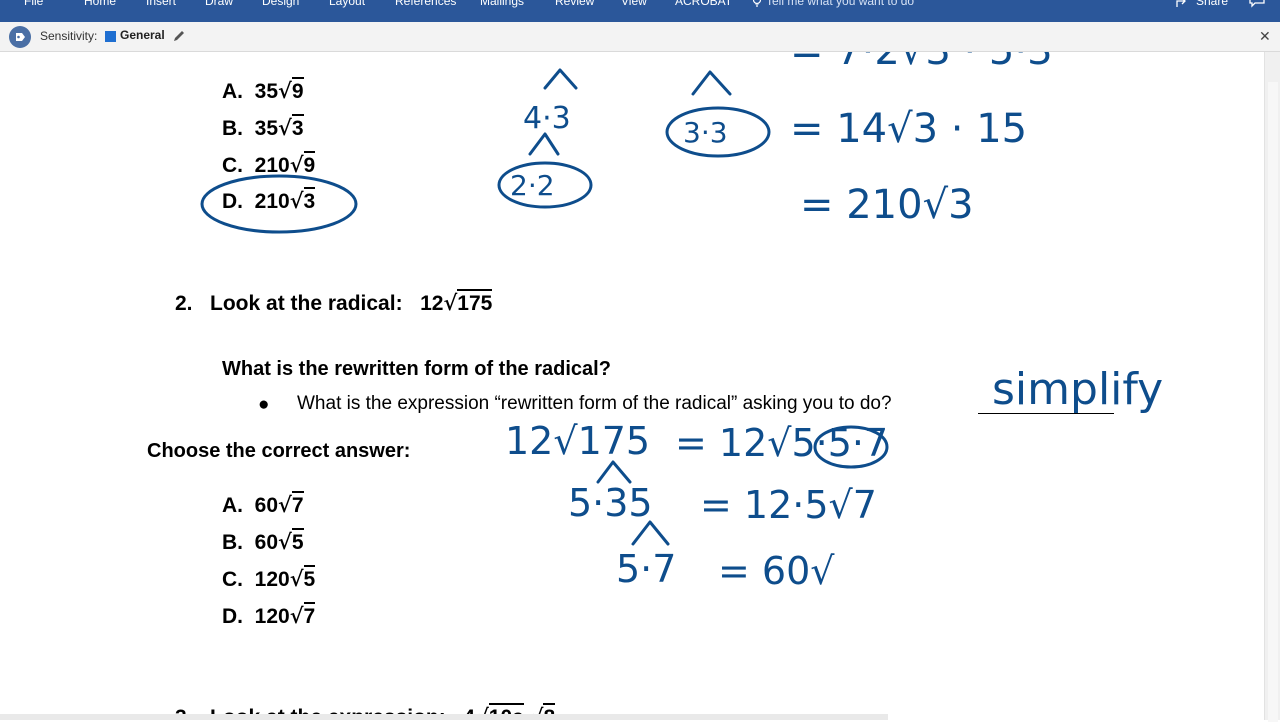 The height and width of the screenshot is (722, 1280). Describe the element at coordinates (444, 717) in the screenshot. I see `horizontal-scrollbar` at that location.